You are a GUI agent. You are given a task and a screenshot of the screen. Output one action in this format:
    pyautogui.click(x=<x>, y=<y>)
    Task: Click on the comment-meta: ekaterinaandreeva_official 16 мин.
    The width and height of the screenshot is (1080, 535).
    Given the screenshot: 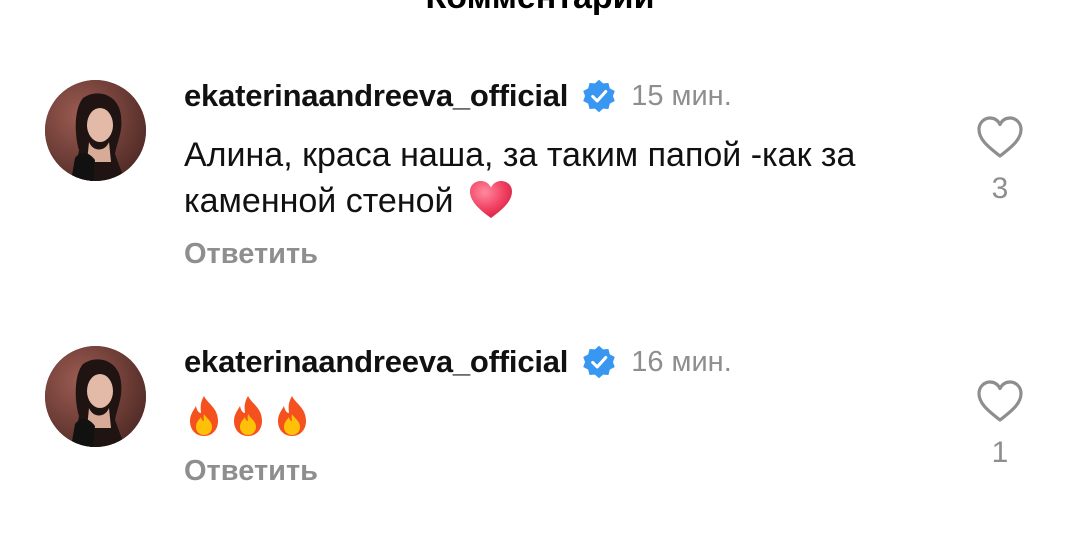 What is the action you would take?
    pyautogui.click(x=458, y=362)
    